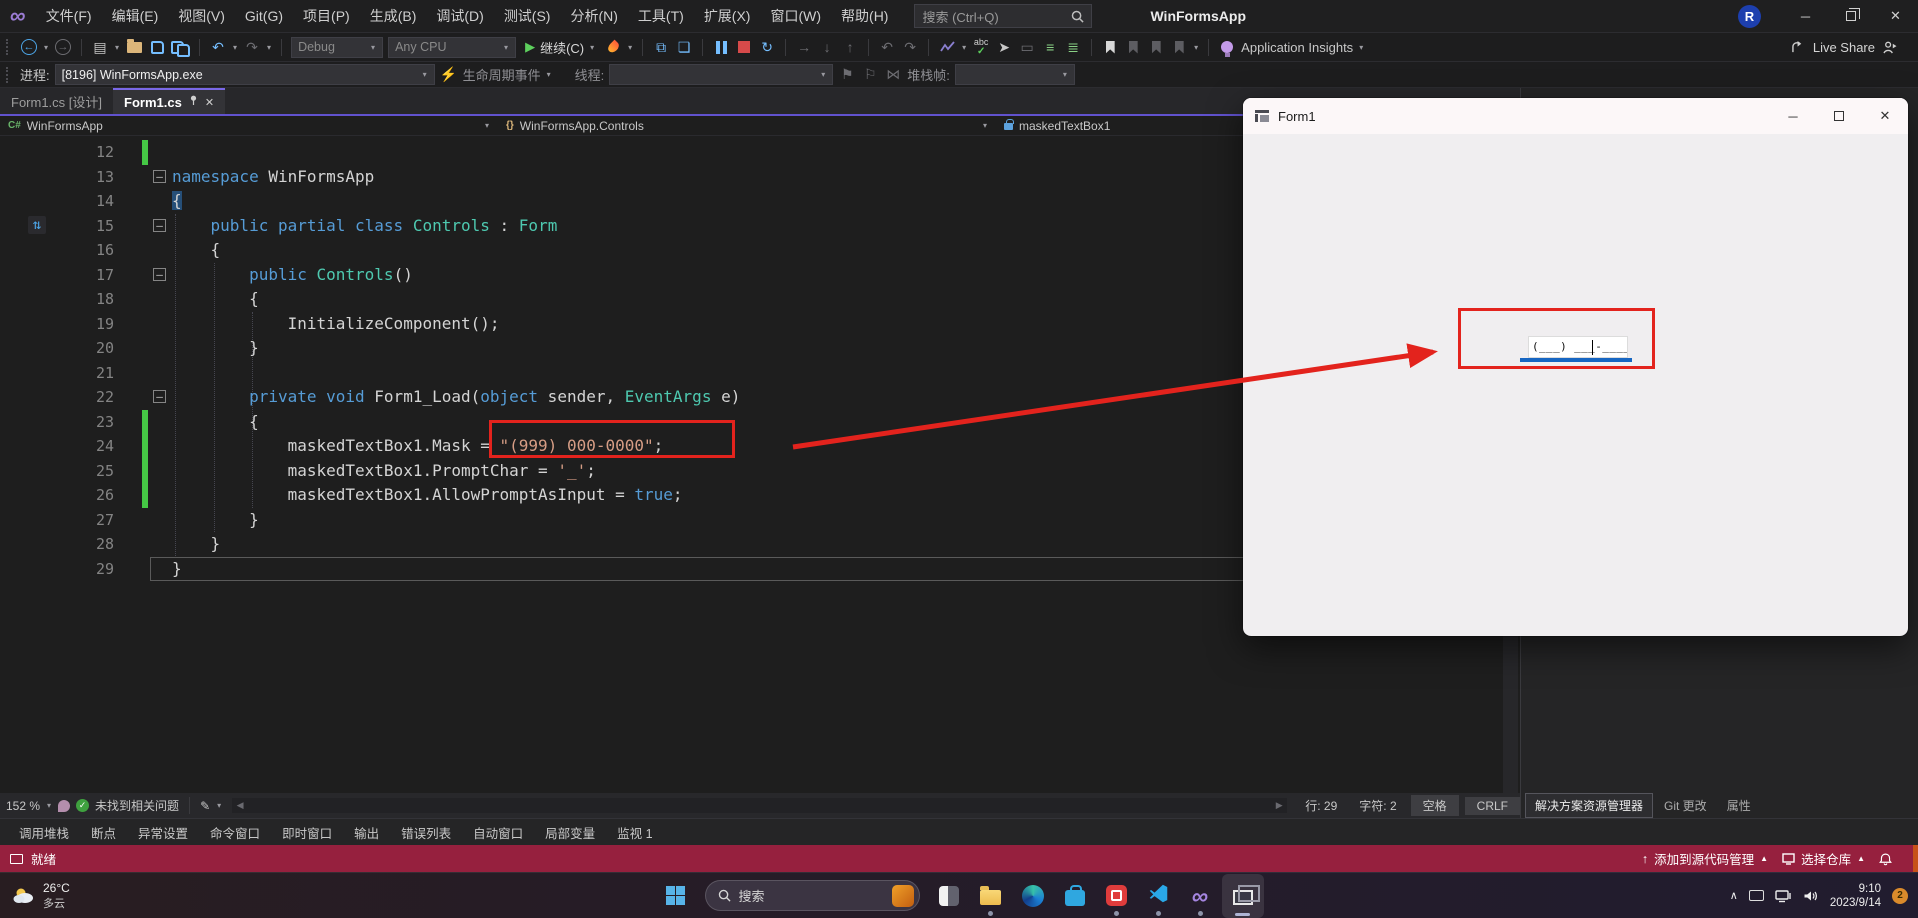 The image size is (1918, 918). What do you see at coordinates (947, 47) in the screenshot?
I see `diagnostics-icon` at bounding box center [947, 47].